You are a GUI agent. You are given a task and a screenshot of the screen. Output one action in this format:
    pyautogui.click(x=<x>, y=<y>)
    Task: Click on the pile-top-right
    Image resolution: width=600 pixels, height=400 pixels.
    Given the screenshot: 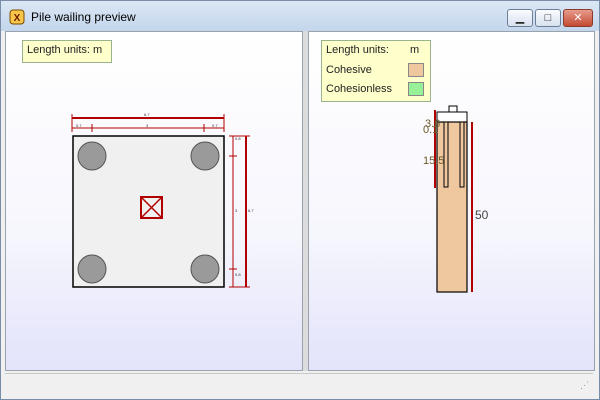 What is the action you would take?
    pyautogui.click(x=205, y=156)
    